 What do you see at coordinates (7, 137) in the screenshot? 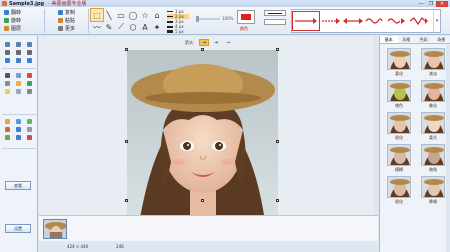
I see `tree-icon` at bounding box center [7, 137].